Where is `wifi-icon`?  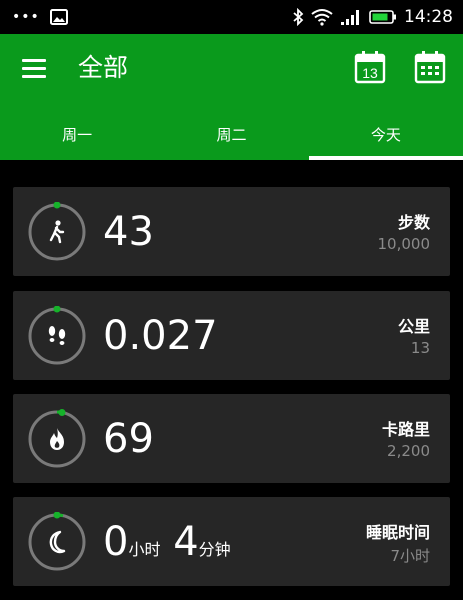
wifi-icon is located at coordinates (322, 17).